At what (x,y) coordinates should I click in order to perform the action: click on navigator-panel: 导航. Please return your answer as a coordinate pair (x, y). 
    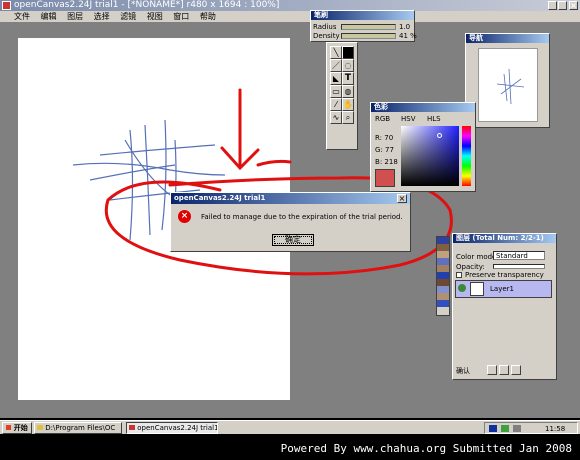
    Looking at the image, I should click on (507, 80).